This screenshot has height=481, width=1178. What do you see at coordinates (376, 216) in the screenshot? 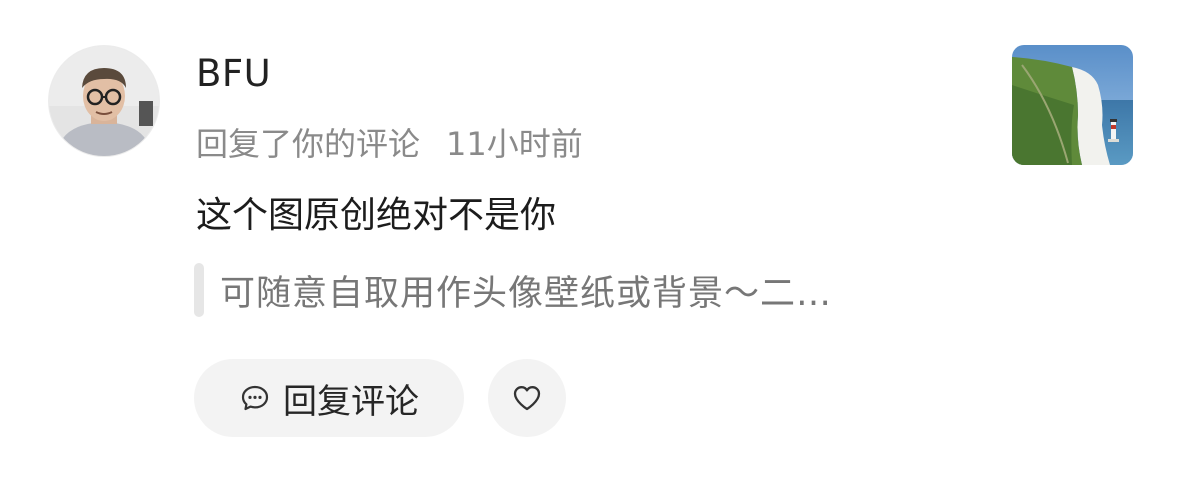
I see `reply-comment-text: 这个图原创绝对不是你` at bounding box center [376, 216].